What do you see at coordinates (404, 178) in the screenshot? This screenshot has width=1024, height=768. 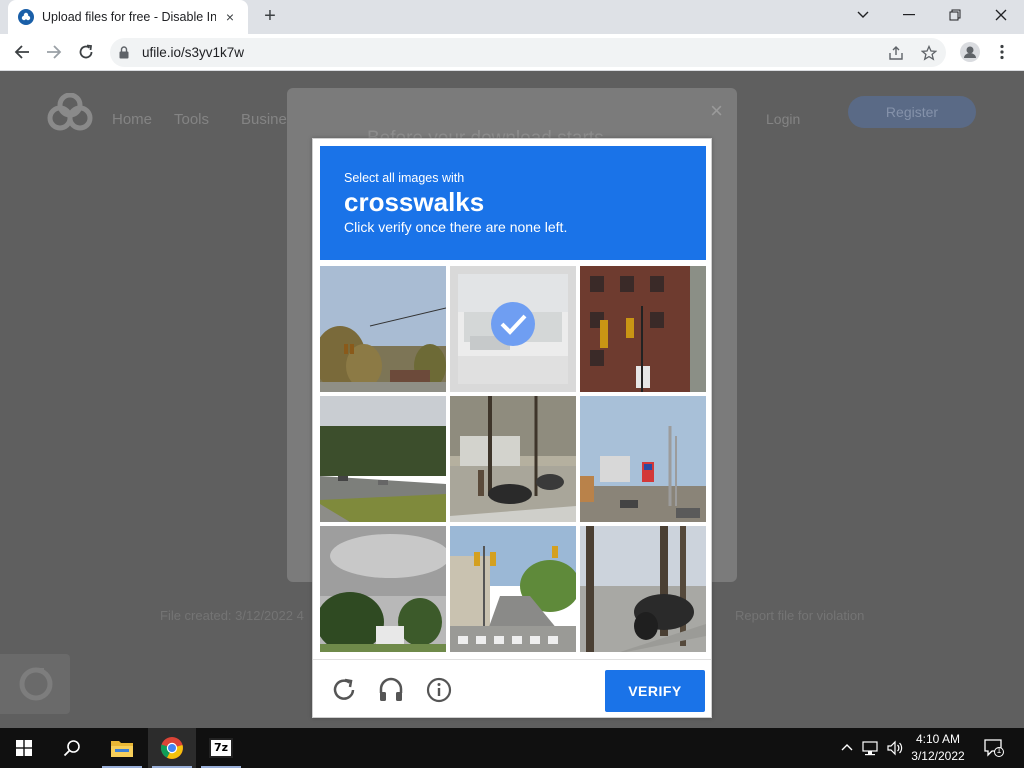 I see `challenge-instruction: Select all images with` at bounding box center [404, 178].